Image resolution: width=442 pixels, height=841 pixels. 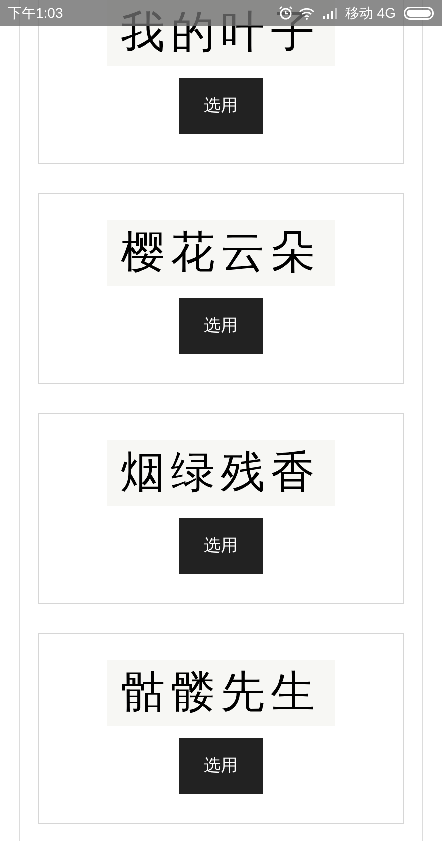 I want to click on font-preview: 骷髅先生, so click(x=221, y=693).